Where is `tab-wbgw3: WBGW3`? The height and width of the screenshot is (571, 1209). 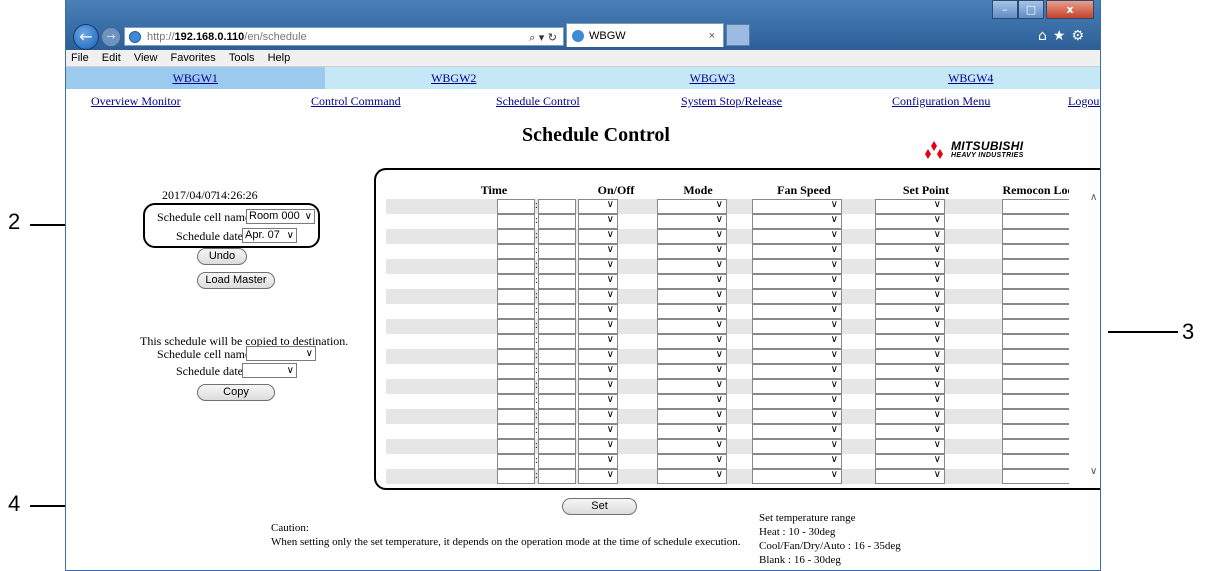 tab-wbgw3: WBGW3 is located at coordinates (712, 78).